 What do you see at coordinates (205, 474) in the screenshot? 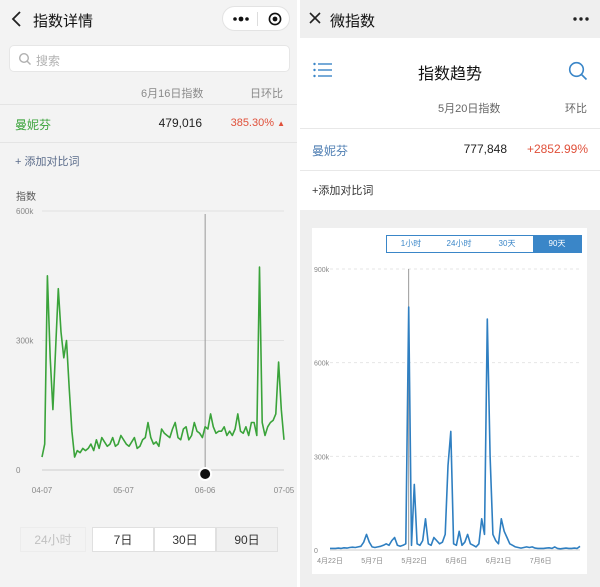
I see `hover-marker-dot` at bounding box center [205, 474].